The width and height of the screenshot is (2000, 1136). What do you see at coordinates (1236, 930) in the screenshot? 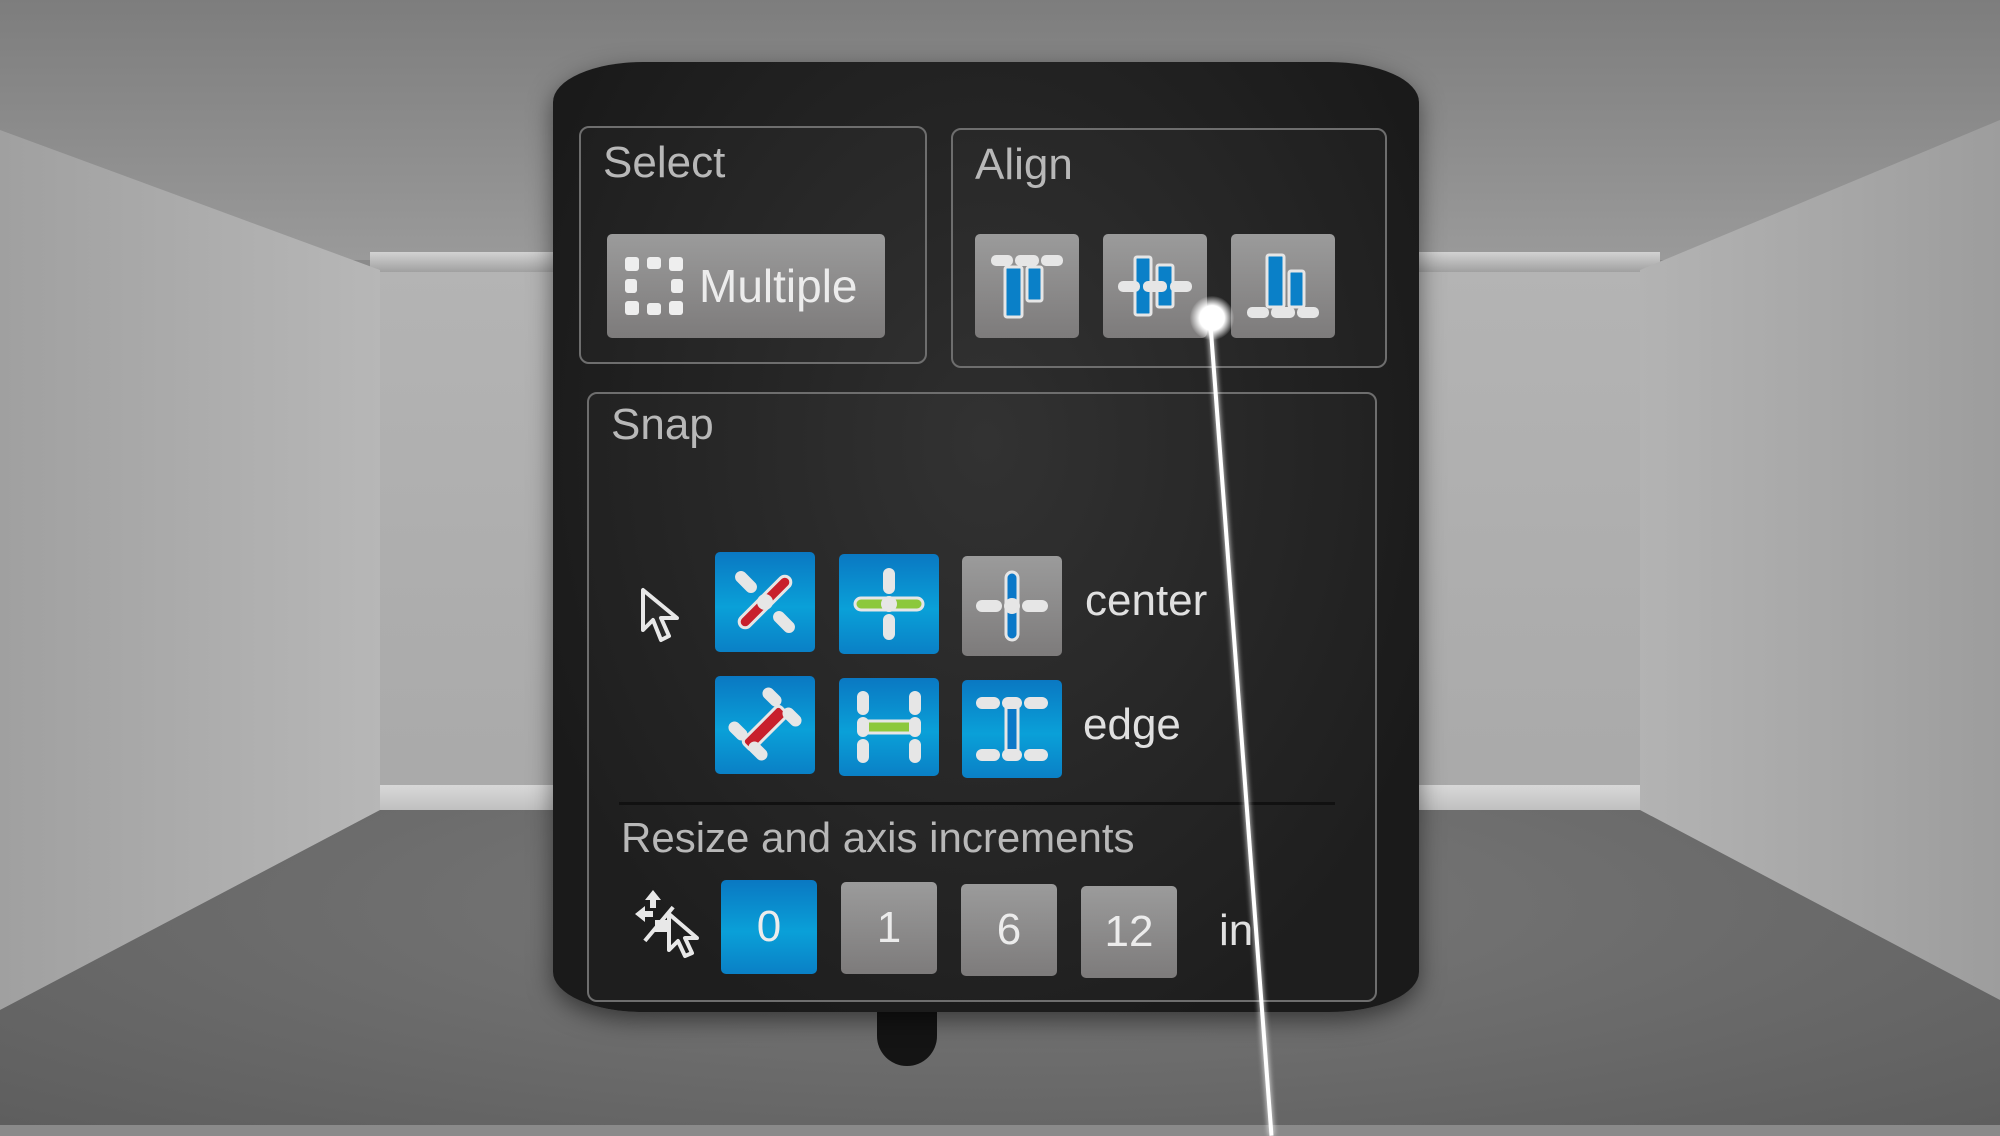
I see `increment-unit-label: in` at bounding box center [1236, 930].